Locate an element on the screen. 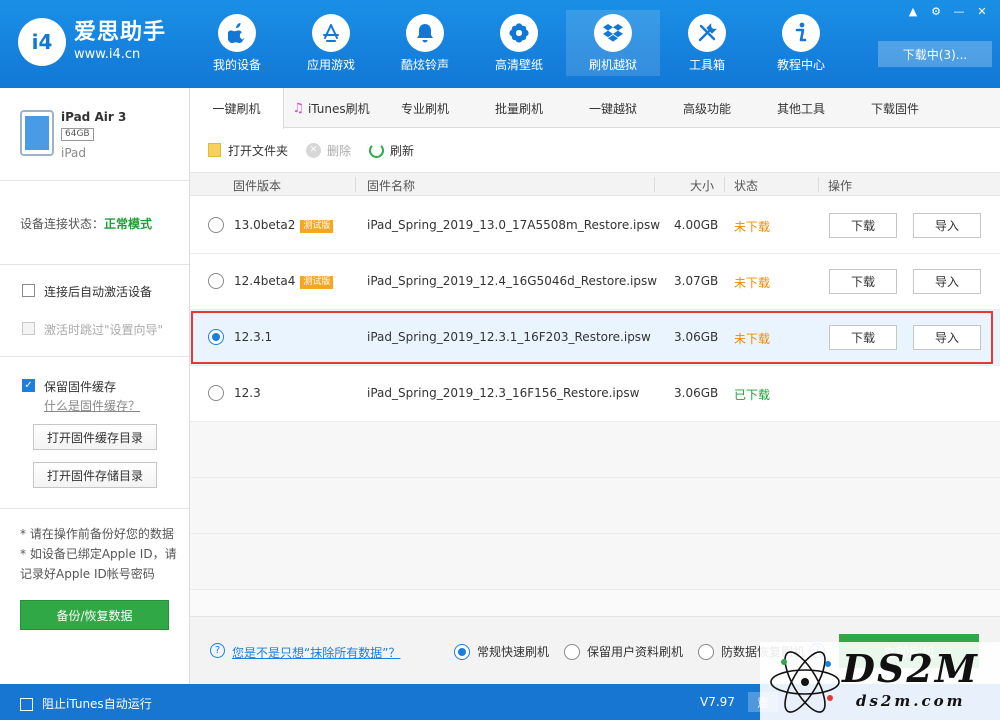 Image resolution: width=1000 pixels, height=720 pixels. dropbox-icon is located at coordinates (613, 33).